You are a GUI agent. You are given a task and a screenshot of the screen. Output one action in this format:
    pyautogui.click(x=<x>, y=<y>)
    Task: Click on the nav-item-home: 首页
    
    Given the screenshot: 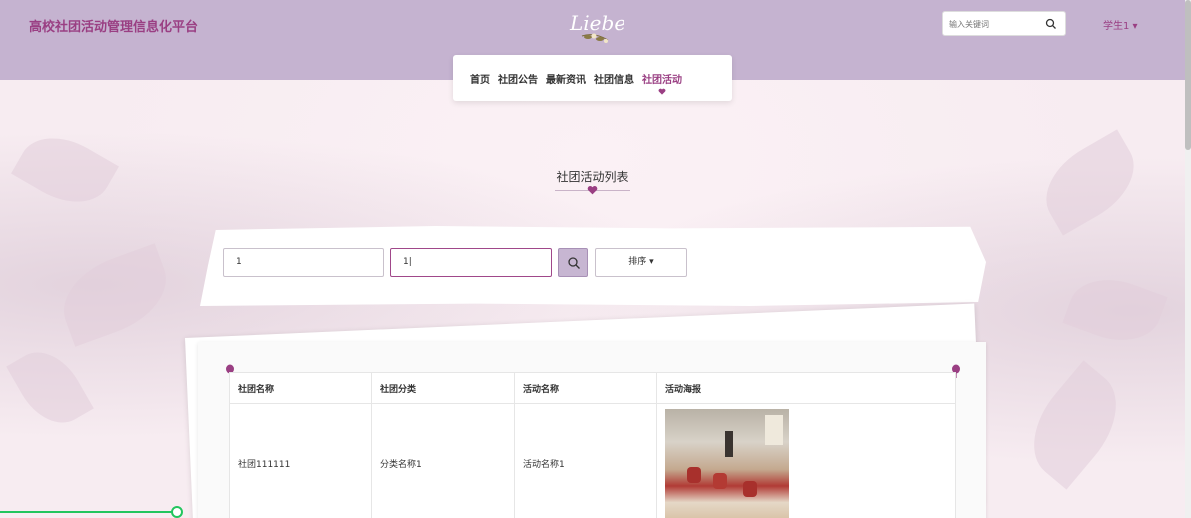 What is the action you would take?
    pyautogui.click(x=480, y=78)
    